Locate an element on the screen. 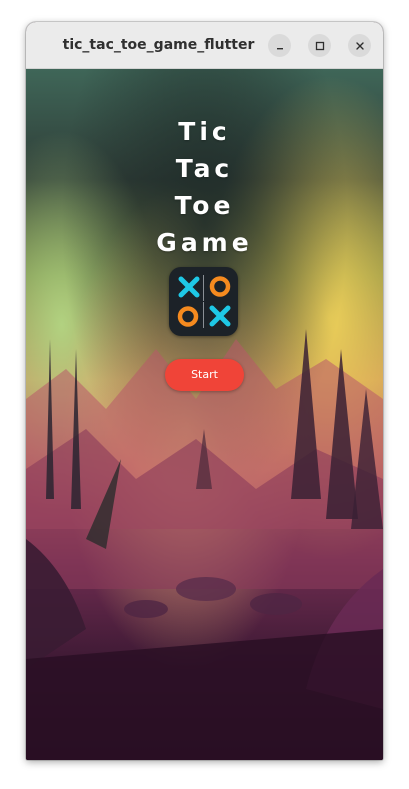 This screenshot has width=409, height=789. tic-tac-toe-logo is located at coordinates (203, 301).